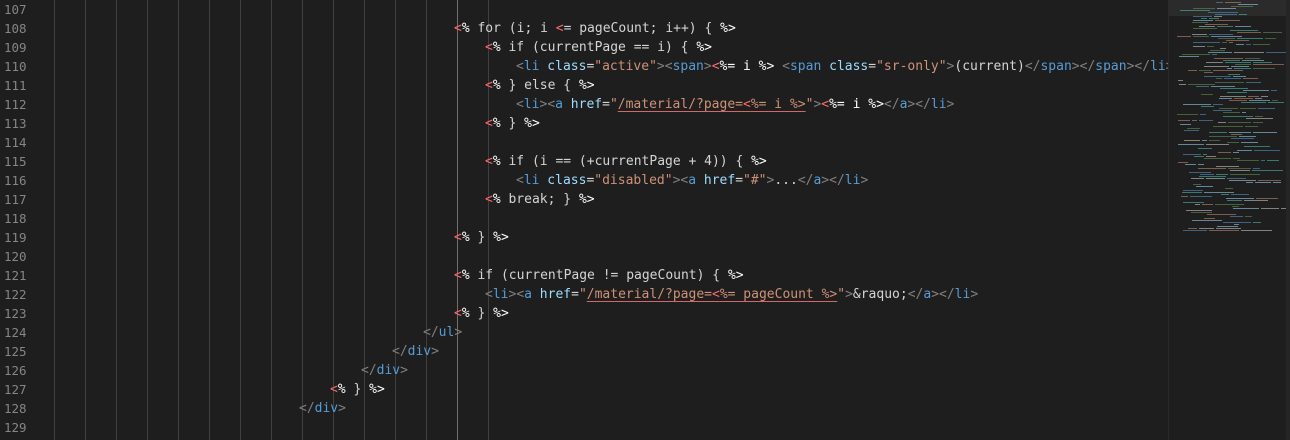 Image resolution: width=1290 pixels, height=440 pixels. I want to click on code-token: ul, so click(446, 332).